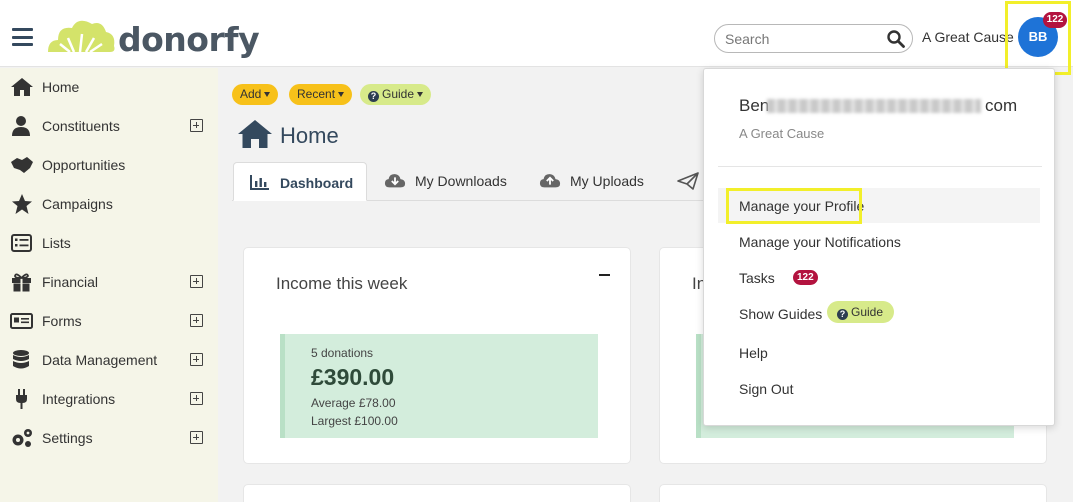 This screenshot has width=1073, height=502. What do you see at coordinates (607, 181) in the screenshot?
I see `tab-label: My Uploads` at bounding box center [607, 181].